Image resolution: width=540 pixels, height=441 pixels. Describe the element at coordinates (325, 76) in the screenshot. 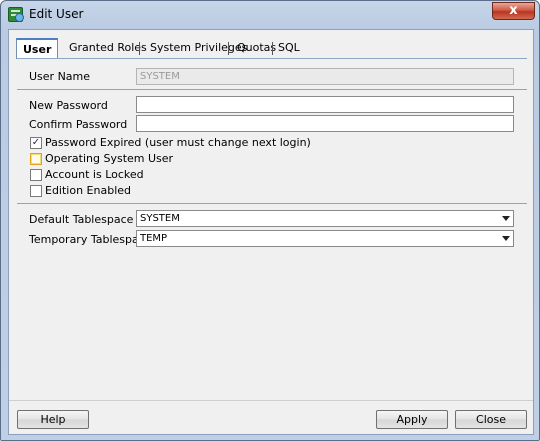

I see `user-name-field: SYSTEM` at that location.